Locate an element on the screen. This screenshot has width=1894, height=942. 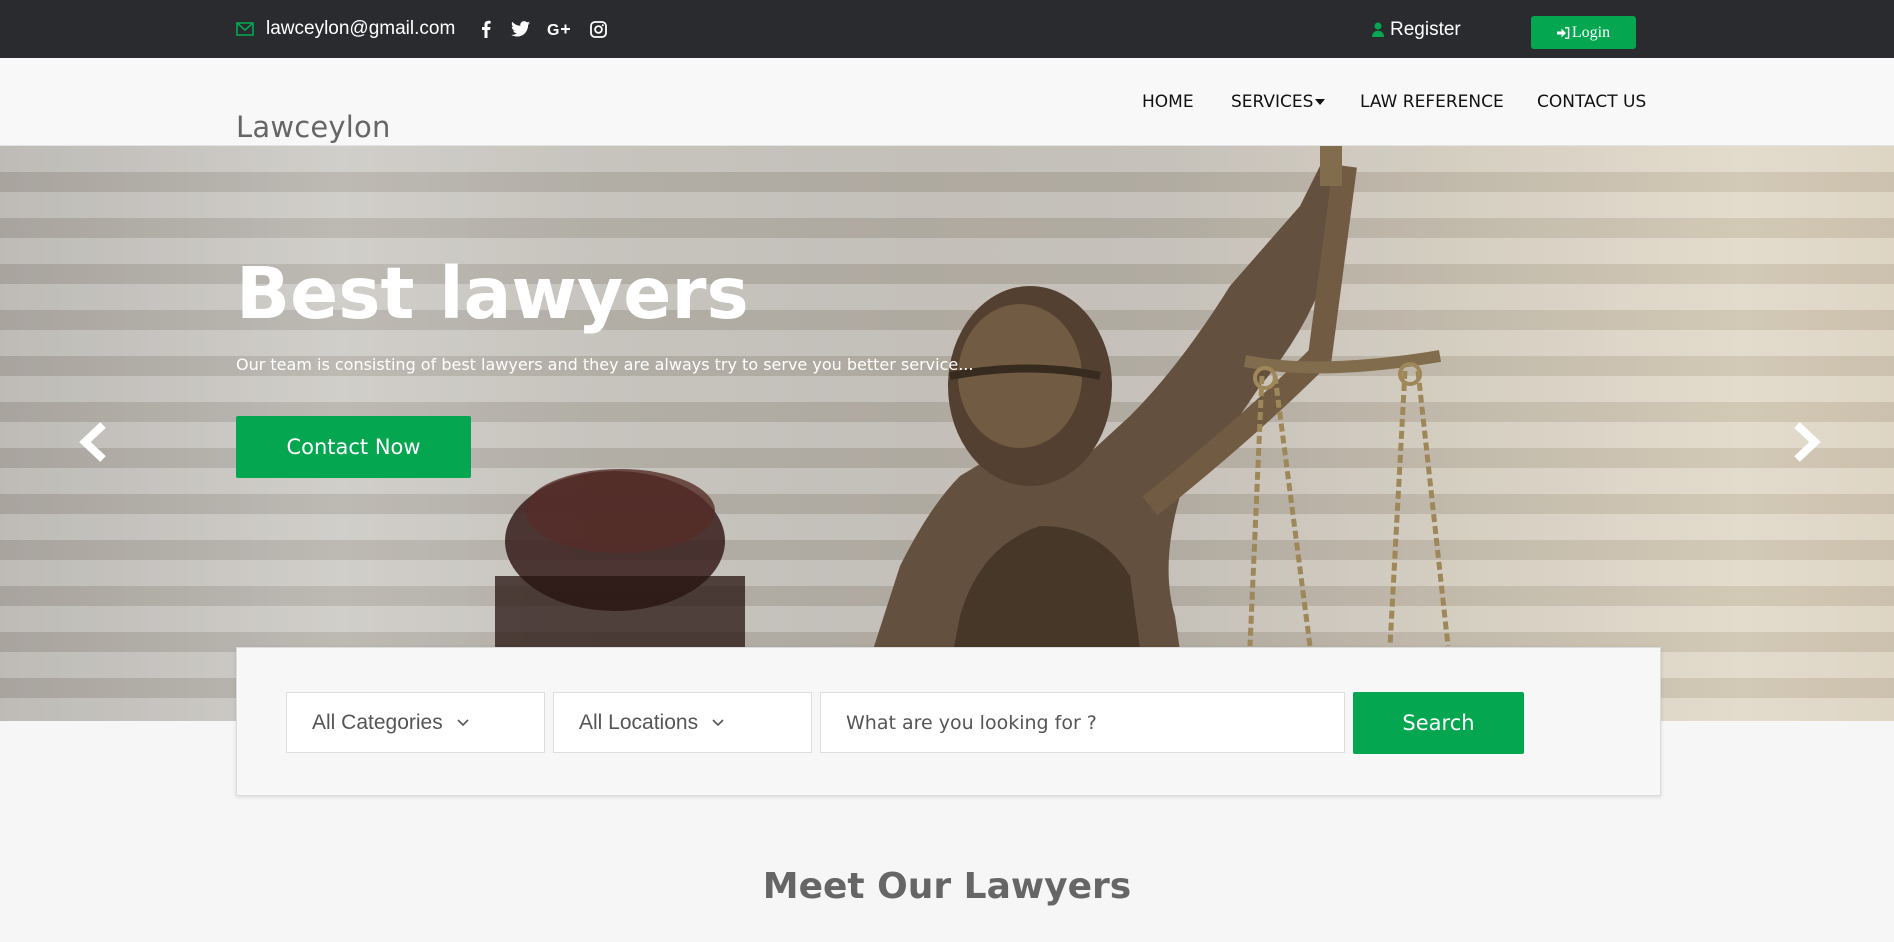
carousel-next-arrow is located at coordinates (1805, 442).